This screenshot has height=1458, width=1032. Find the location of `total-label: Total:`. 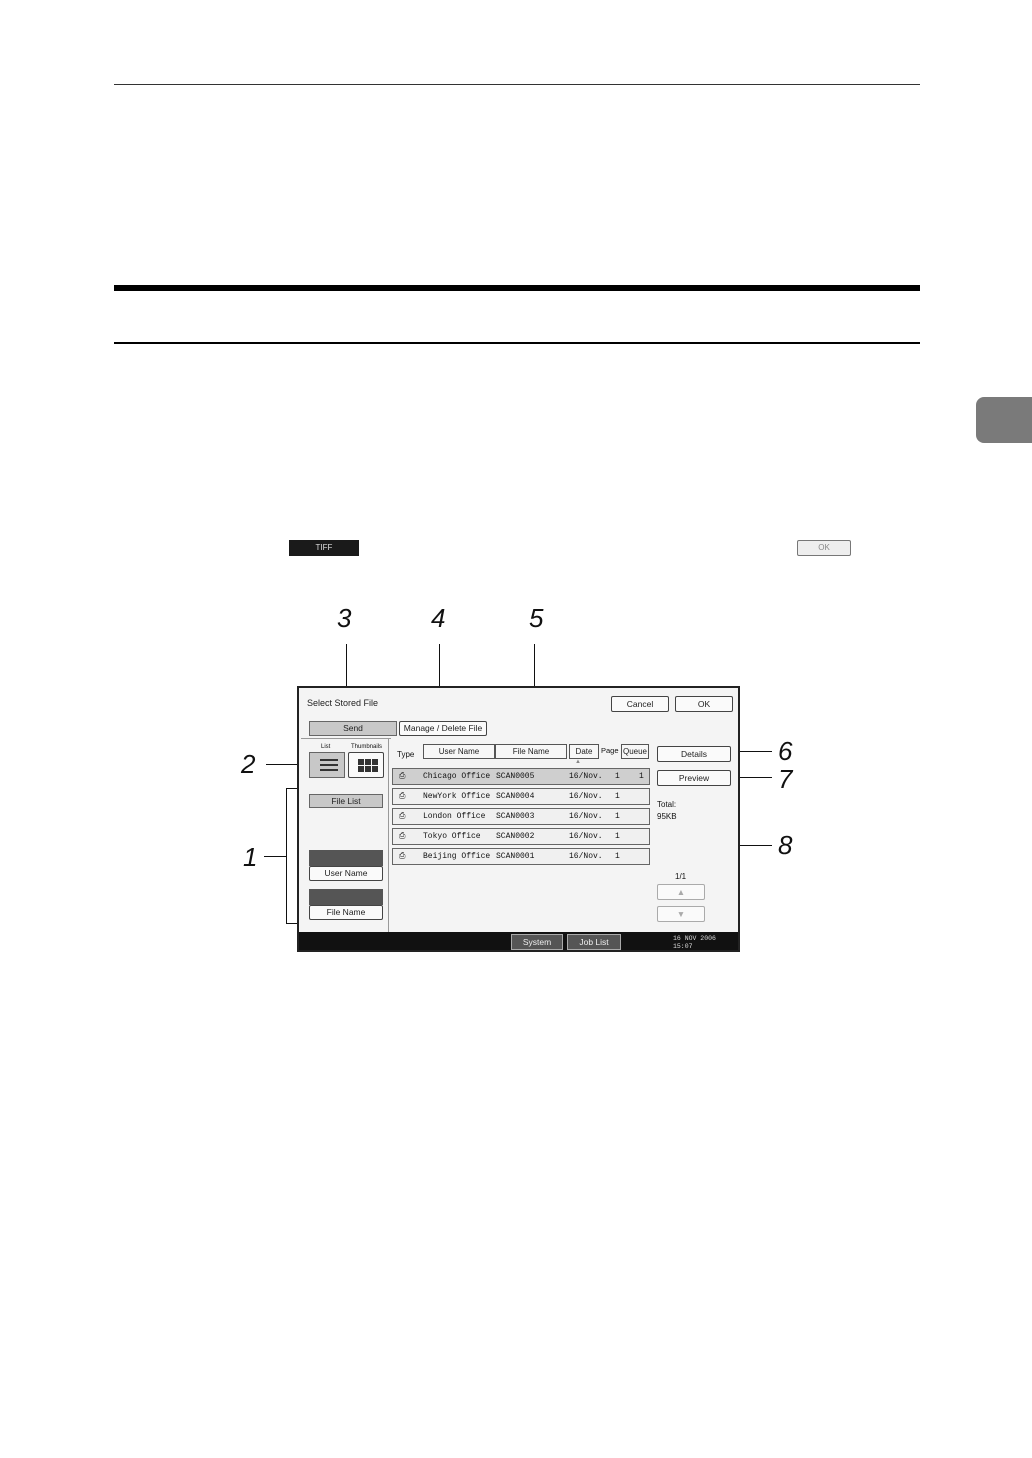

total-label: Total: is located at coordinates (667, 804).